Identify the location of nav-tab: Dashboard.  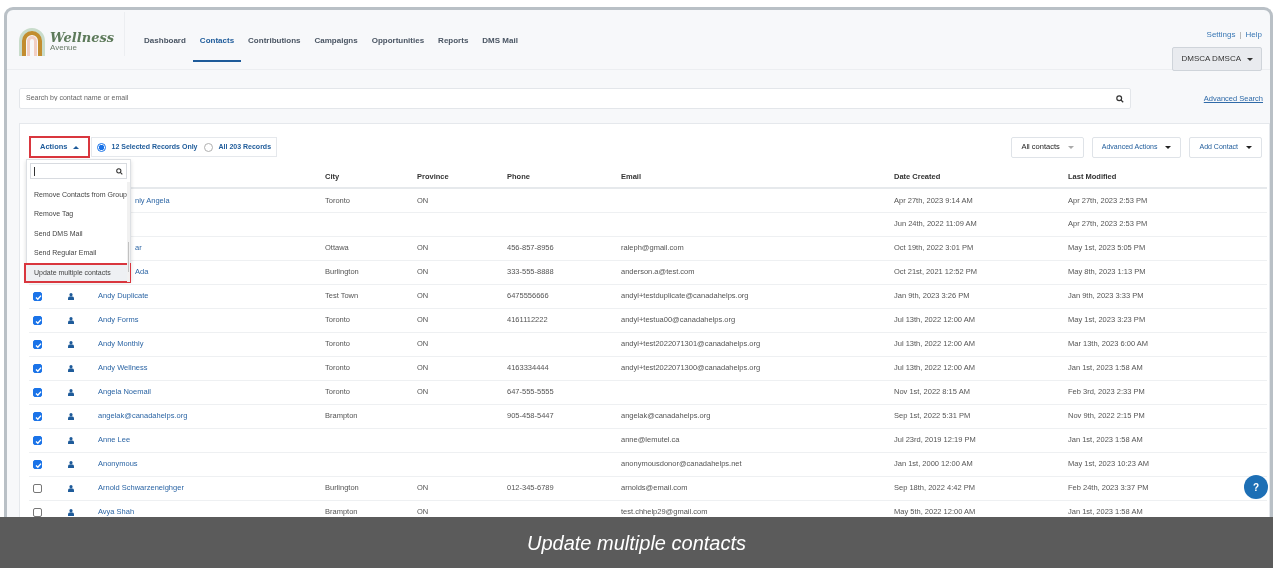
(165, 48).